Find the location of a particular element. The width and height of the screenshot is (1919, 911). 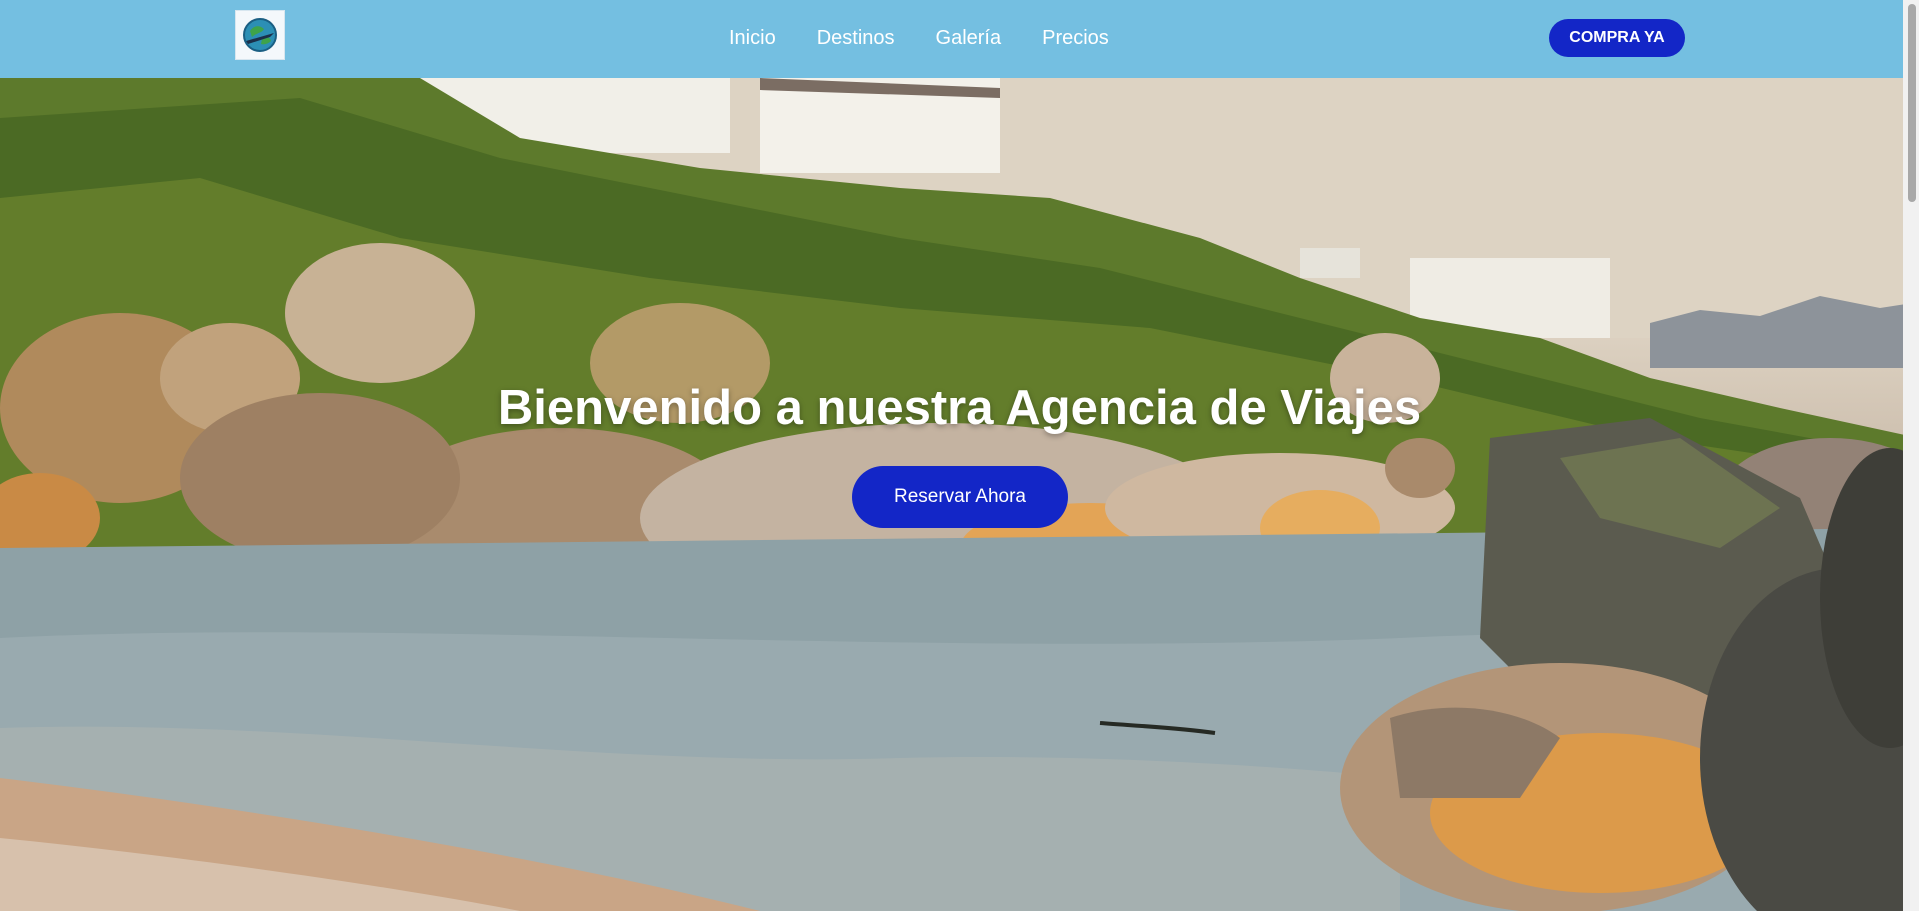

reserve-now-button: Reservar Ahora is located at coordinates (960, 497).